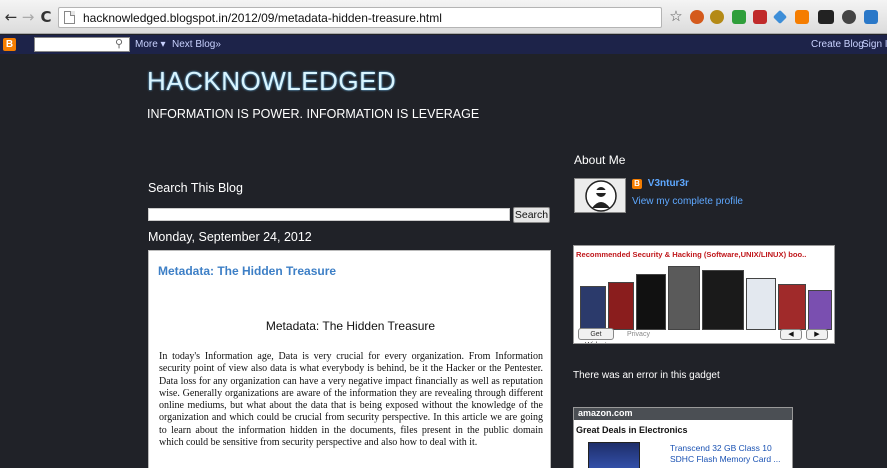  I want to click on blog-title: HACKNOWLEDGED, so click(271, 81).